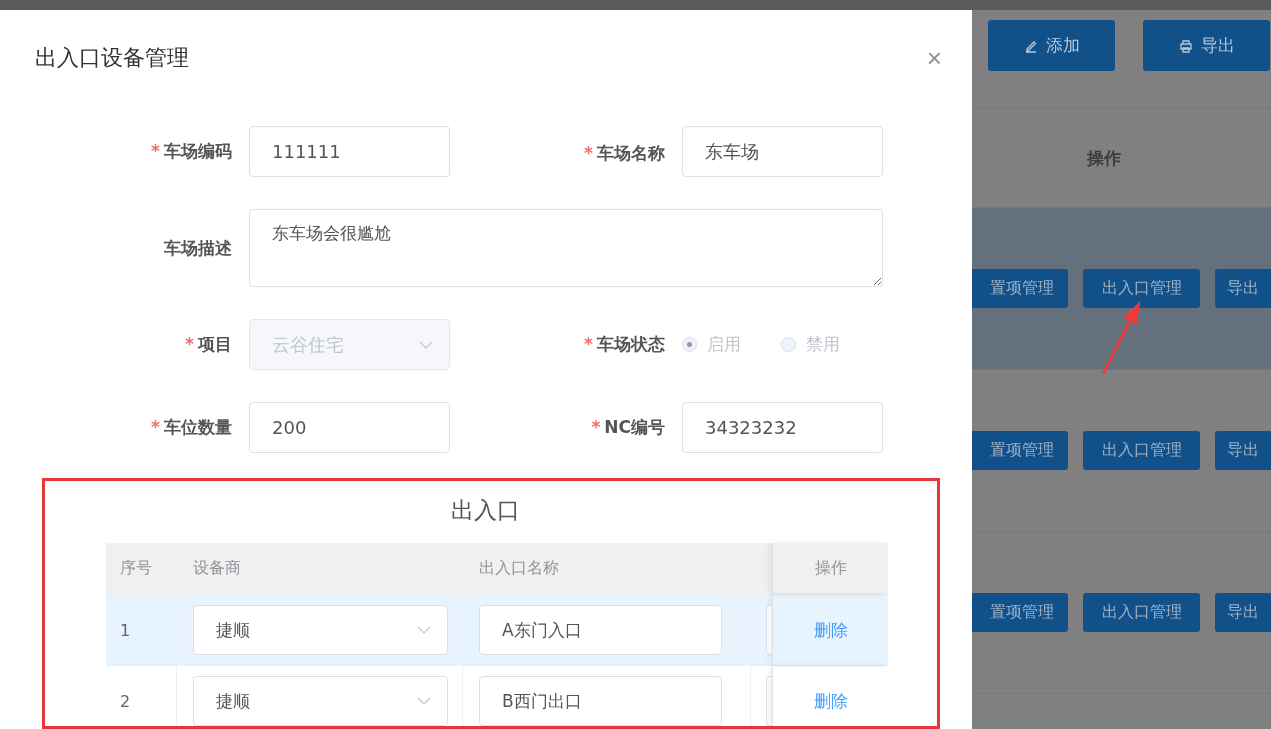 Image resolution: width=1271 pixels, height=729 pixels. Describe the element at coordinates (782, 427) in the screenshot. I see `input-field: 34323232` at that location.